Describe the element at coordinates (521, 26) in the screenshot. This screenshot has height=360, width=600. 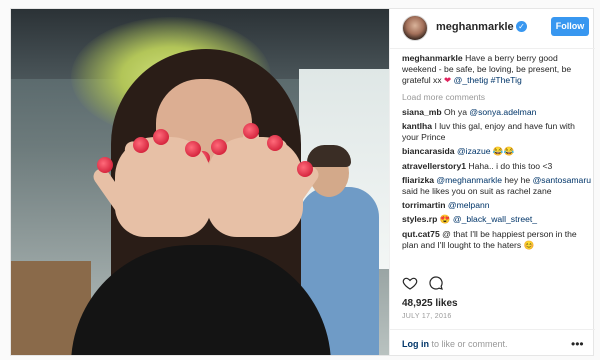
I see `verified-badge-icon: ✓` at that location.